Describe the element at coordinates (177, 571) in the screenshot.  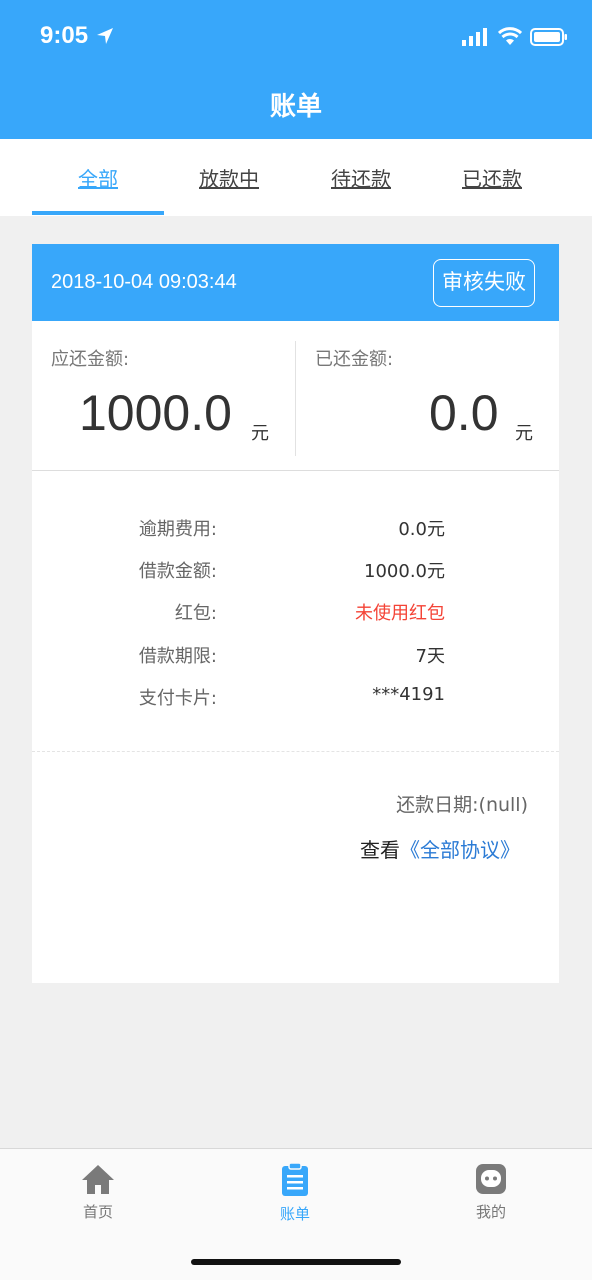
I see `loan-amount-label: 借款金额:` at that location.